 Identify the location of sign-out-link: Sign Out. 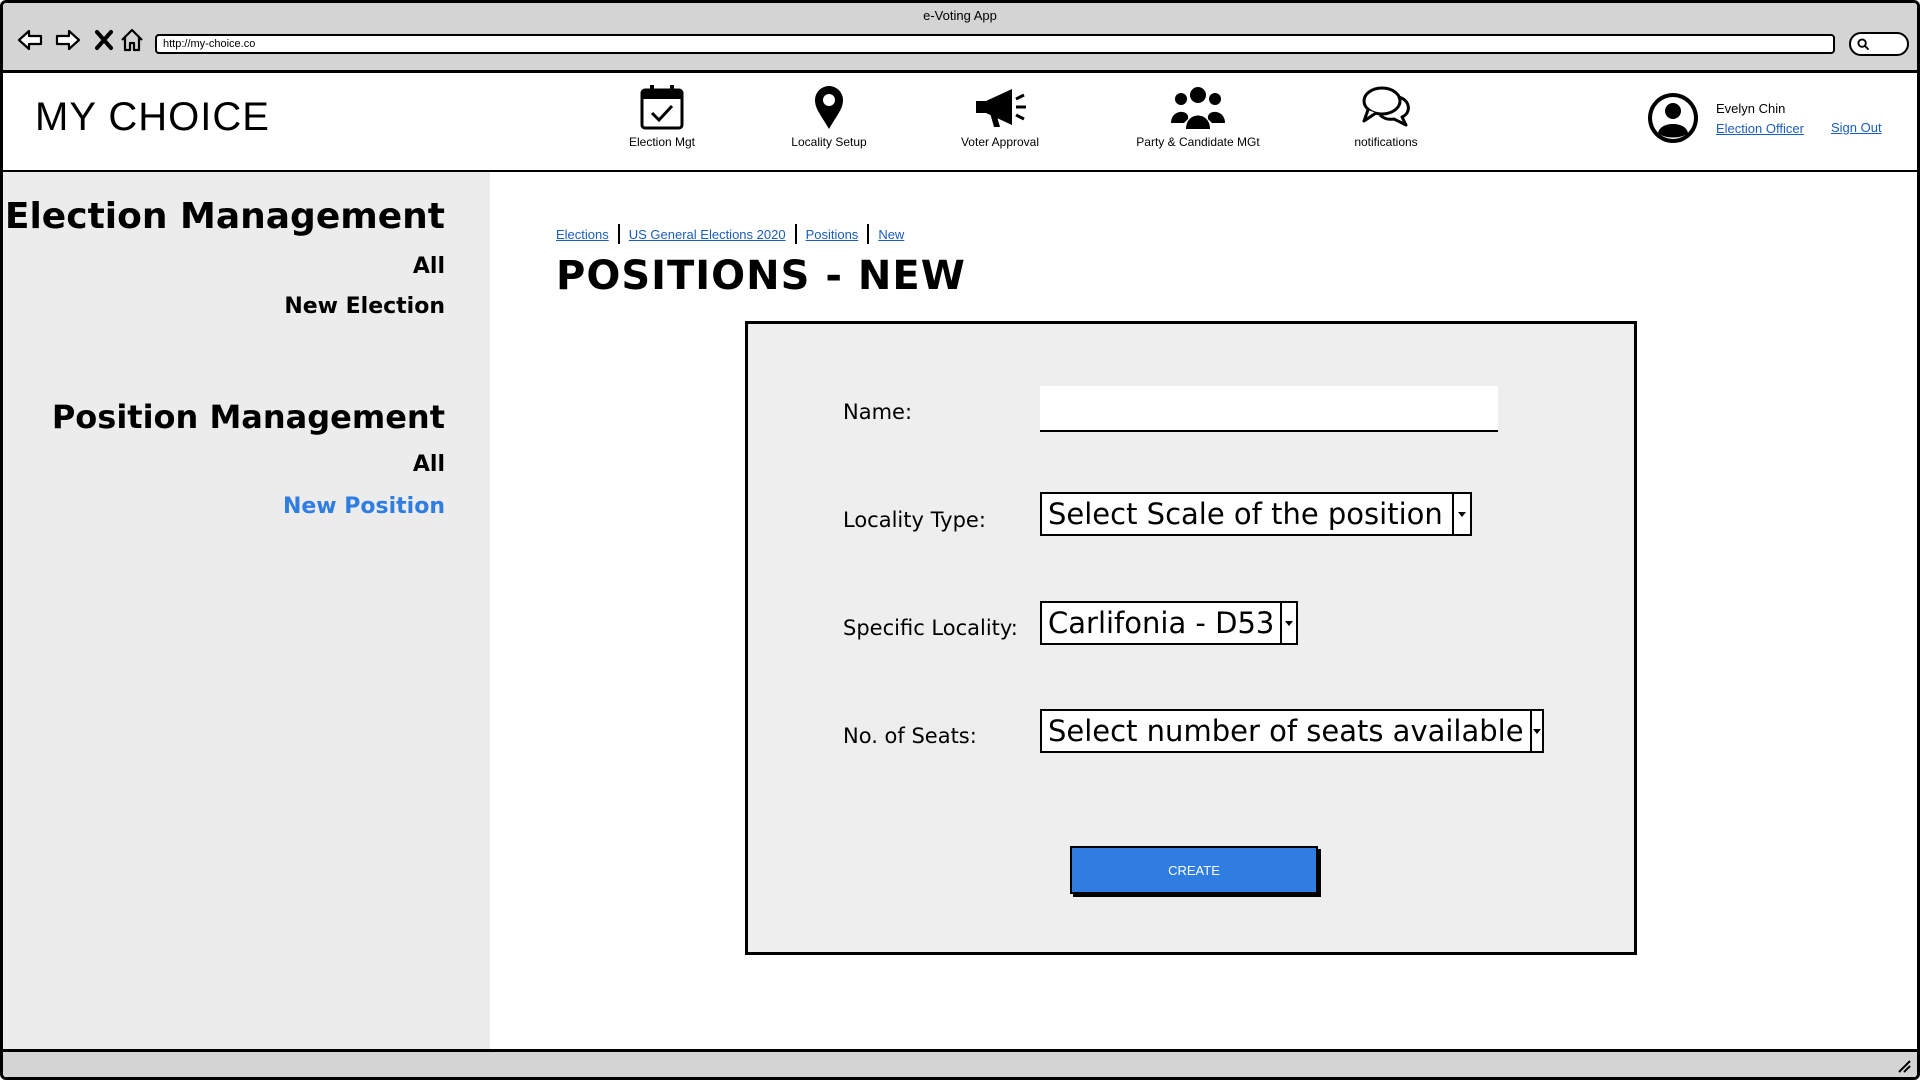
(1856, 127).